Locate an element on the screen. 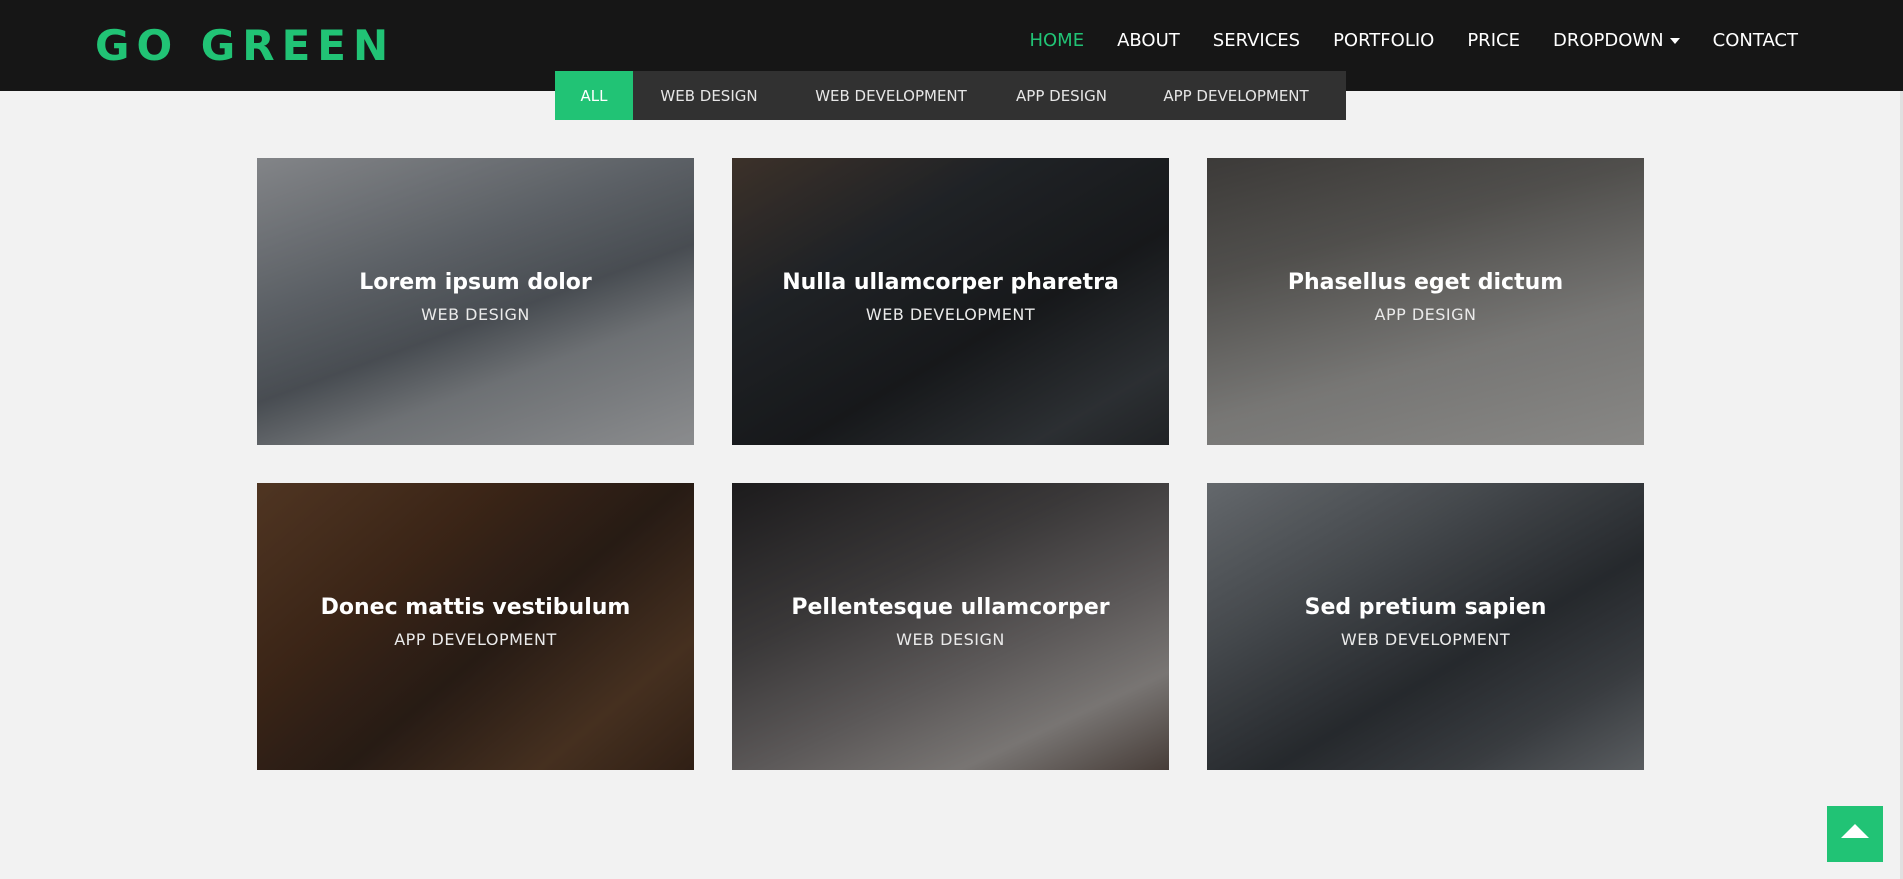  nav-contact: CONTACT is located at coordinates (1755, 40).